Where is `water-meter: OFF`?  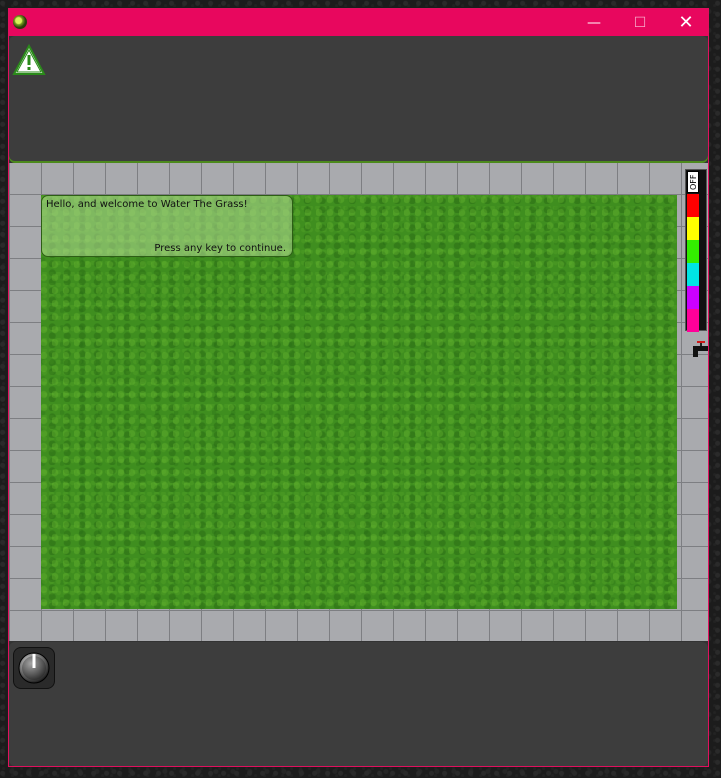 water-meter: OFF is located at coordinates (696, 250).